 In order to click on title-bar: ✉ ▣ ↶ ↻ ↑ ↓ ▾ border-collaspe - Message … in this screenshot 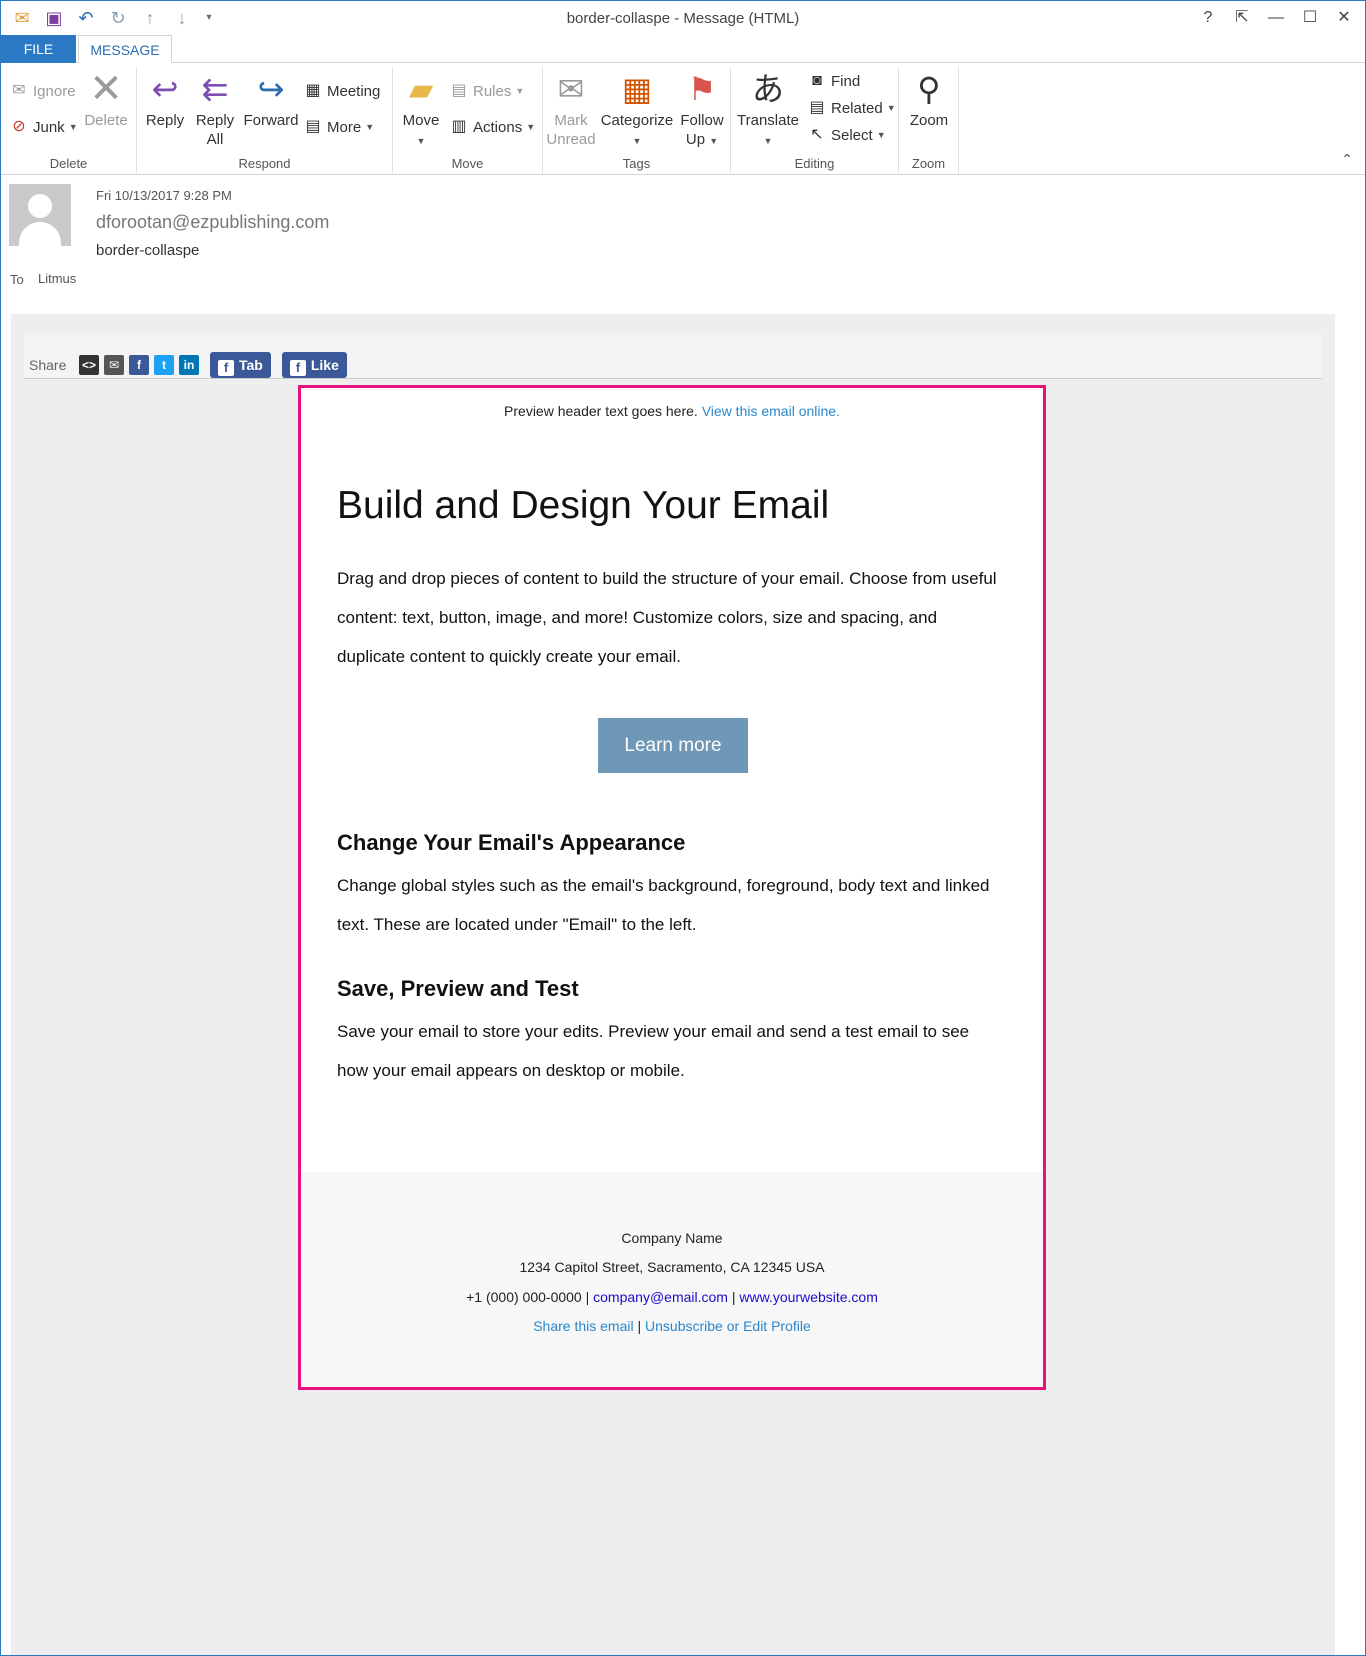, I will do `click(683, 18)`.